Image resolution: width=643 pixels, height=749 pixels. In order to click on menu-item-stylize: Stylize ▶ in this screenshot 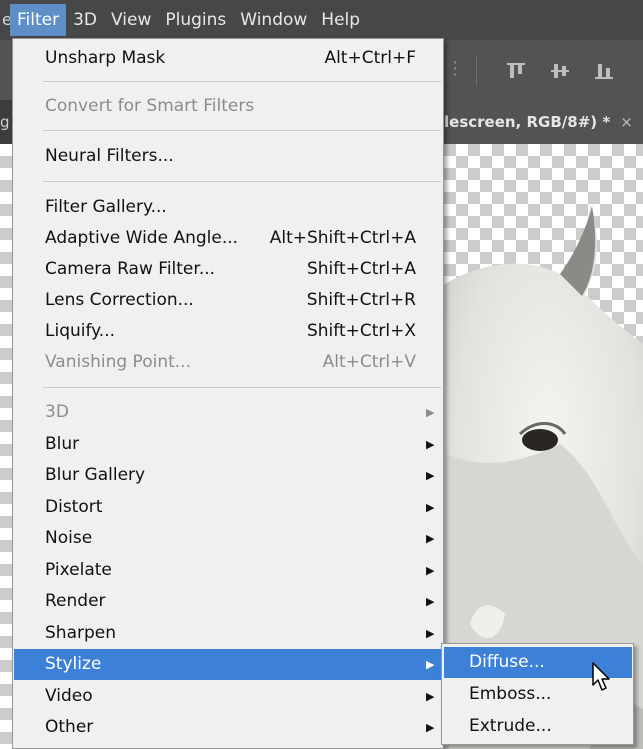, I will do `click(228, 664)`.